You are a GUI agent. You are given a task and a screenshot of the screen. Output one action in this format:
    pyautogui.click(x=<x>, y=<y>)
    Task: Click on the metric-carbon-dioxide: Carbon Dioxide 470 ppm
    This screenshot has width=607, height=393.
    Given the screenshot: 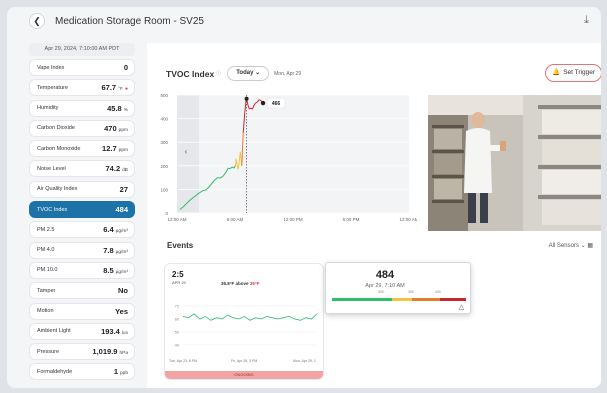 What is the action you would take?
    pyautogui.click(x=82, y=128)
    